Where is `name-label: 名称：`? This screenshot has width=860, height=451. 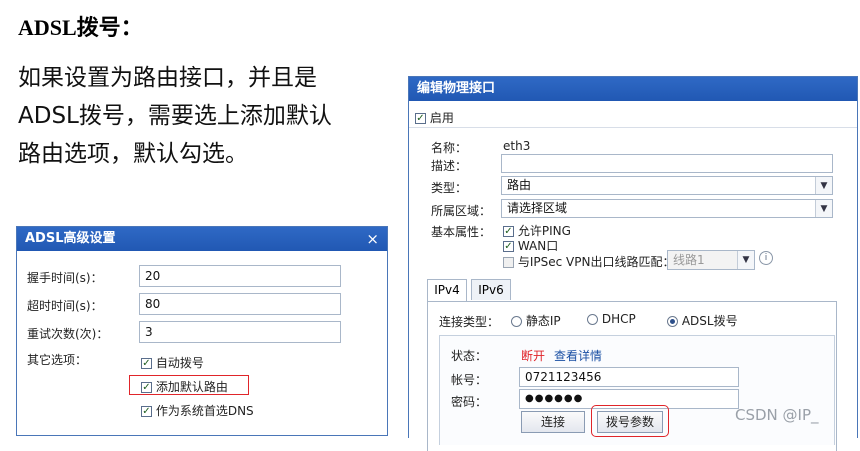 name-label: 名称： is located at coordinates (449, 148).